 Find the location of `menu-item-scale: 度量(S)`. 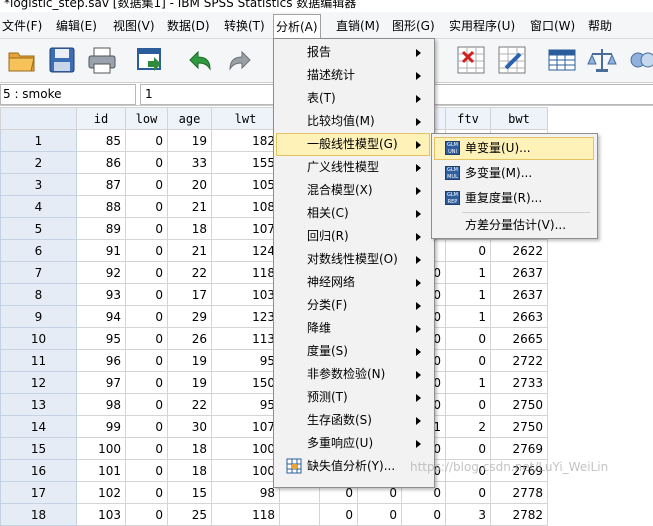

menu-item-scale: 度量(S) is located at coordinates (354, 351).